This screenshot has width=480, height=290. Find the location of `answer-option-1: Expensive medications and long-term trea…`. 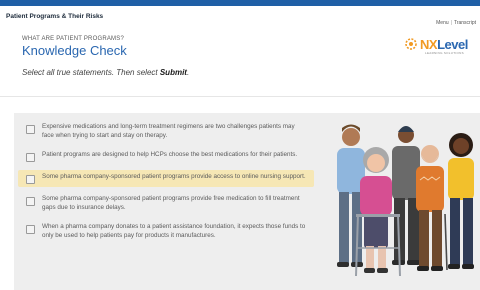

answer-option-1: Expensive medications and long-term trea… is located at coordinates (166, 131).